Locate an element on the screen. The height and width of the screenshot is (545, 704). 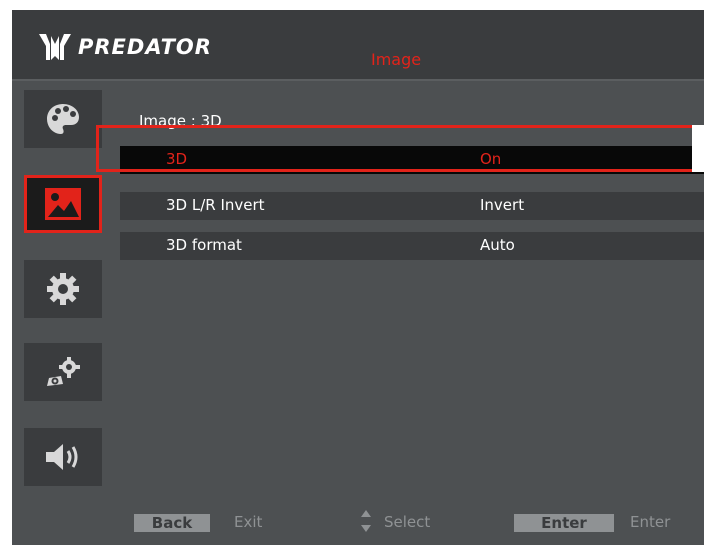
image-icon is located at coordinates (63, 204).